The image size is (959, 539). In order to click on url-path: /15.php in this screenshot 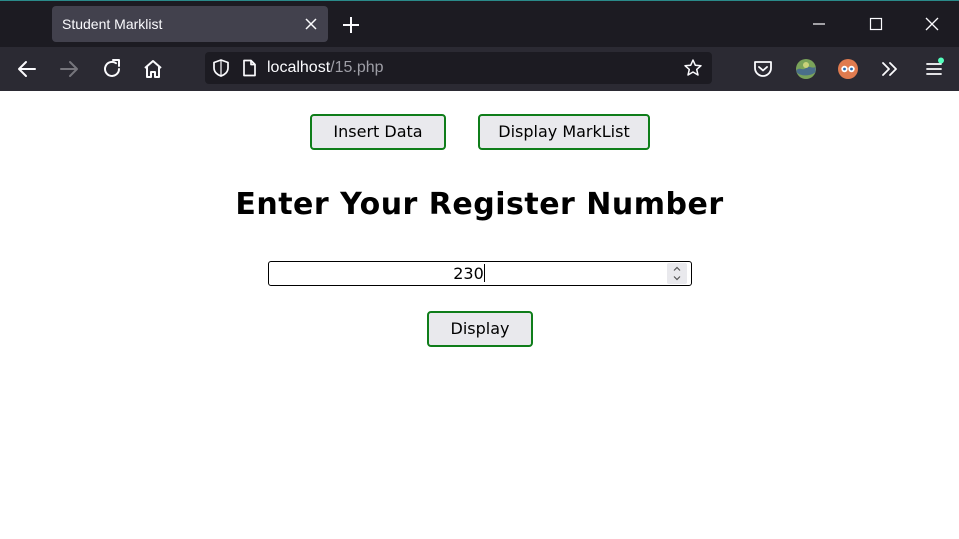, I will do `click(357, 67)`.